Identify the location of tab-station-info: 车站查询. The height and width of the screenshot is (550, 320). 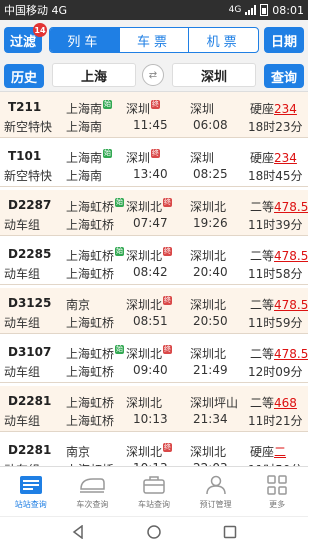
(154, 491).